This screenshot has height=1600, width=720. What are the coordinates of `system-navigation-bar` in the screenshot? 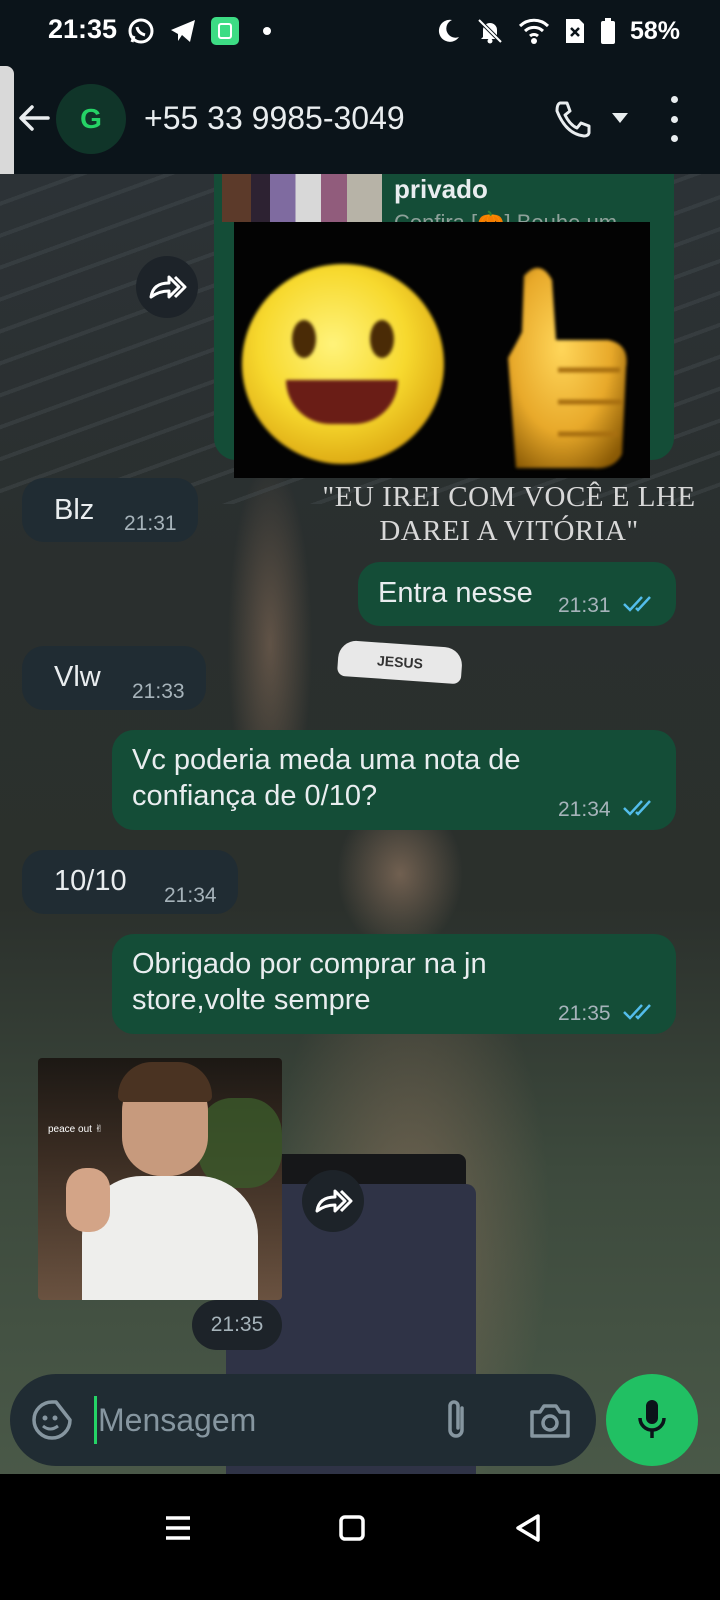 It's located at (360, 1537).